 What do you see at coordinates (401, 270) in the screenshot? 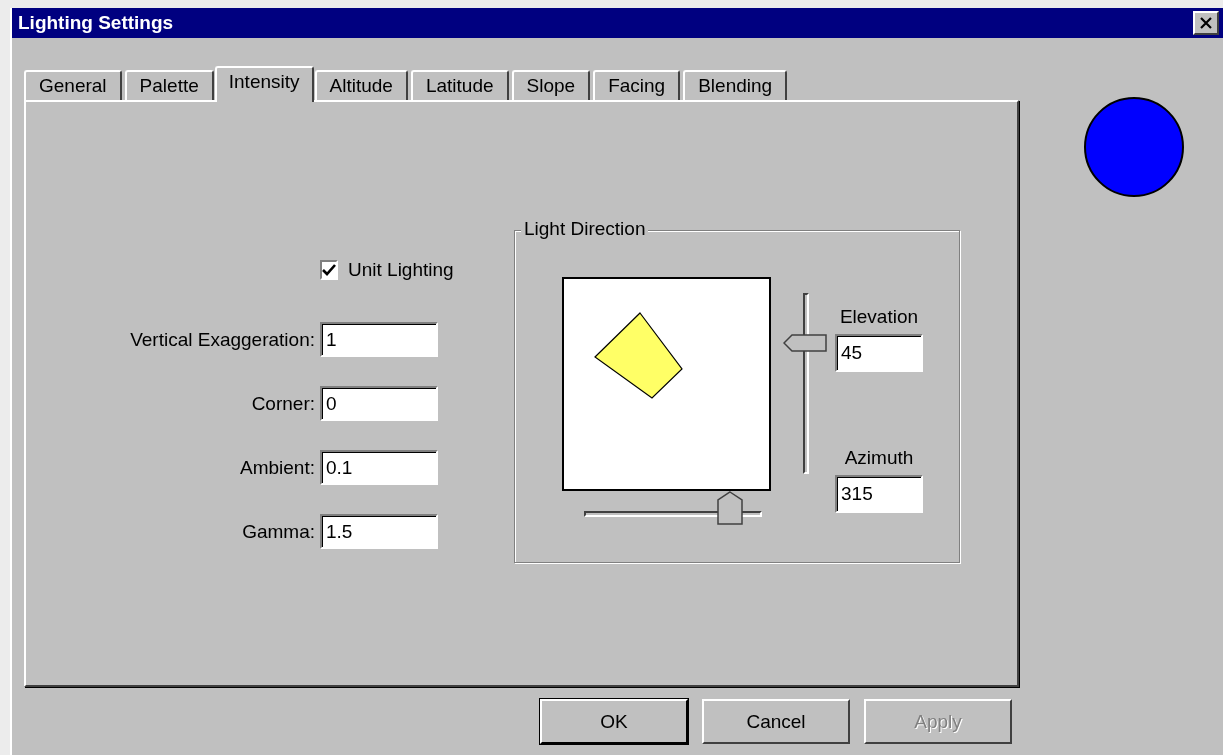
I see `checkbox-label: Unit Lighting` at bounding box center [401, 270].